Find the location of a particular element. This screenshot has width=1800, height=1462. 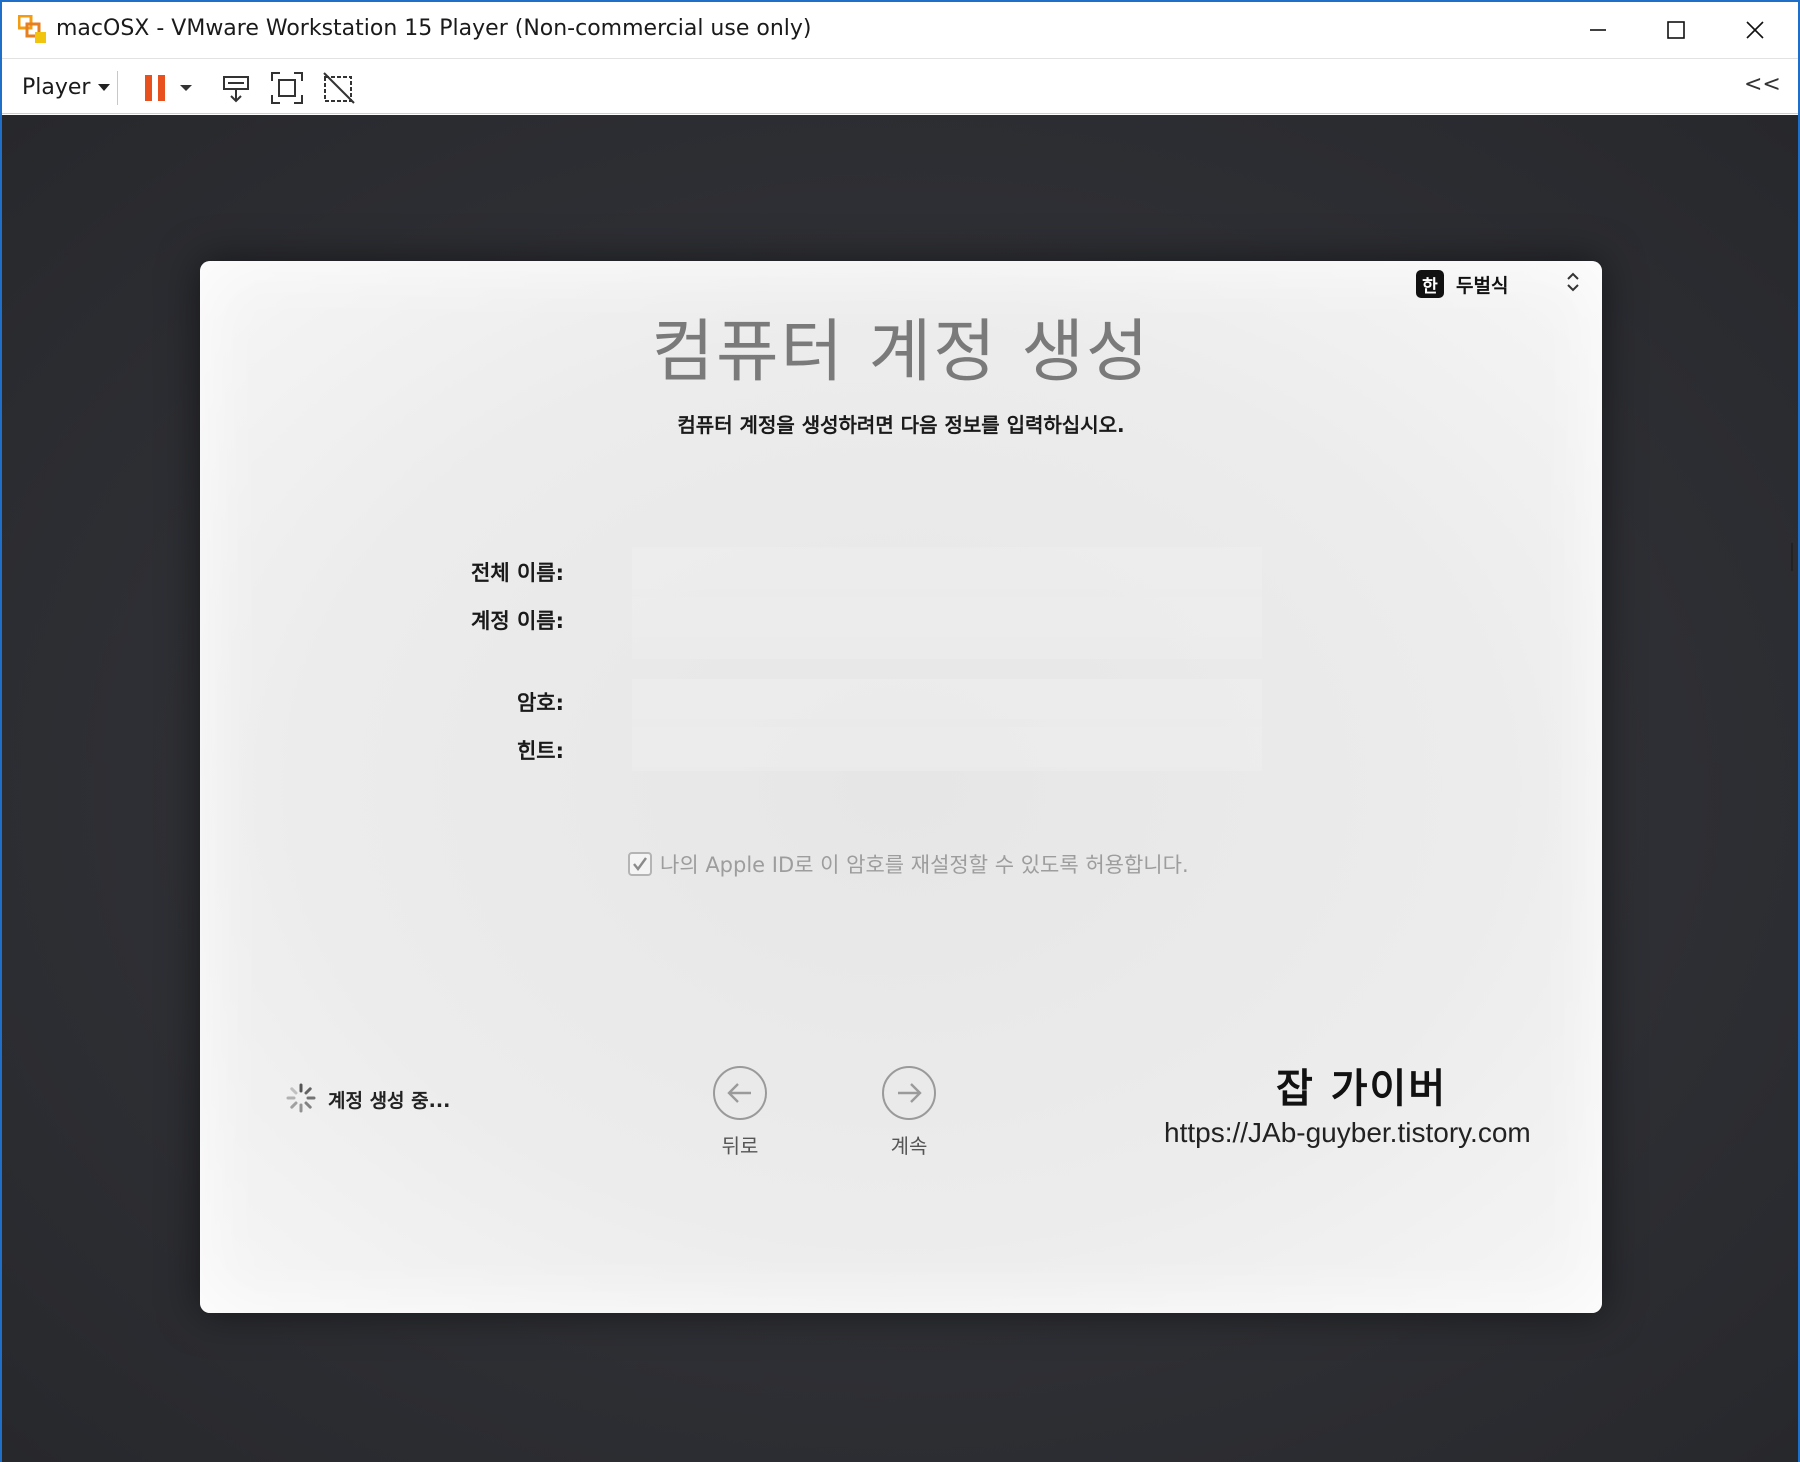

chevron-down-icon is located at coordinates (104, 87).